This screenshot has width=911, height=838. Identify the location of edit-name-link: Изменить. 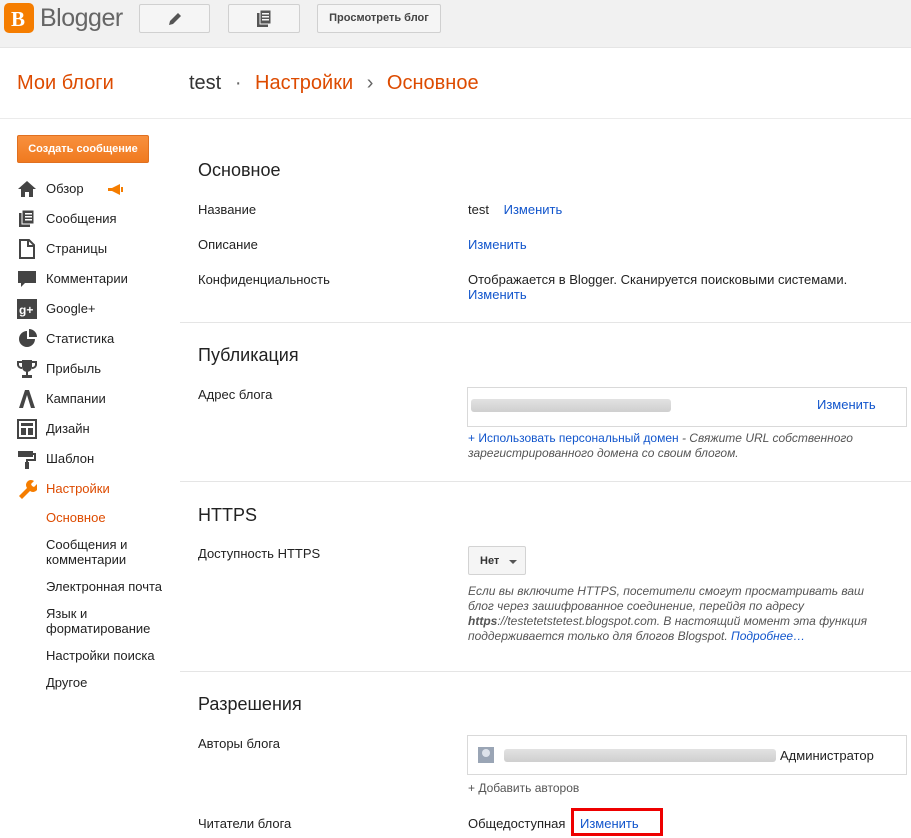
(533, 209).